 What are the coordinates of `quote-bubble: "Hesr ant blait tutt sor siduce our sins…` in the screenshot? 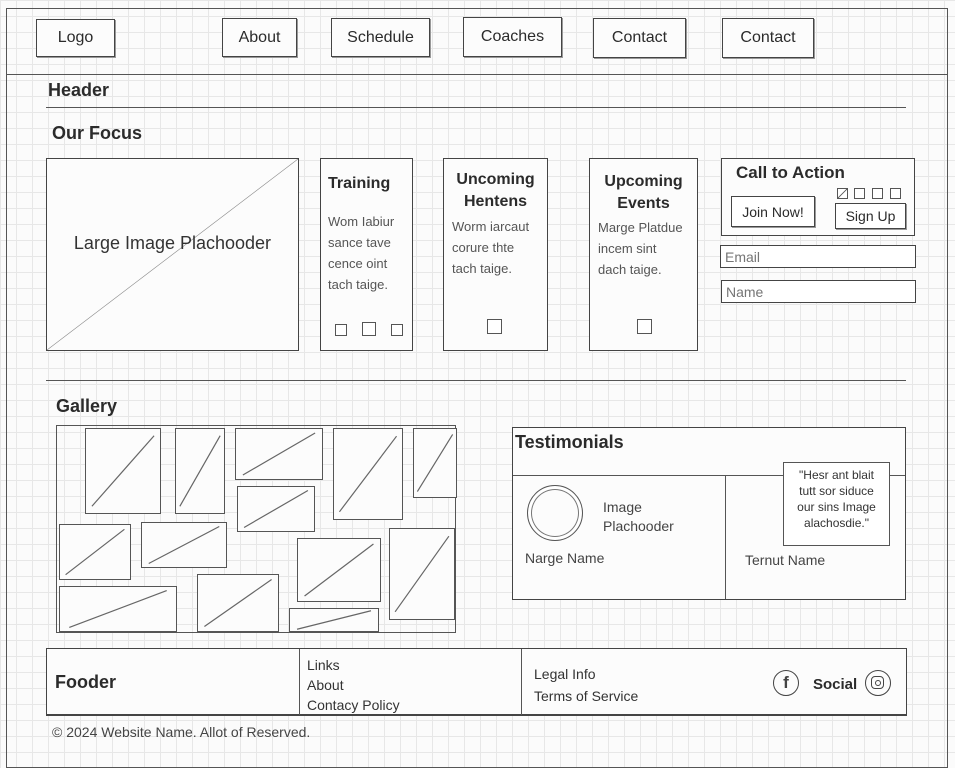 It's located at (836, 504).